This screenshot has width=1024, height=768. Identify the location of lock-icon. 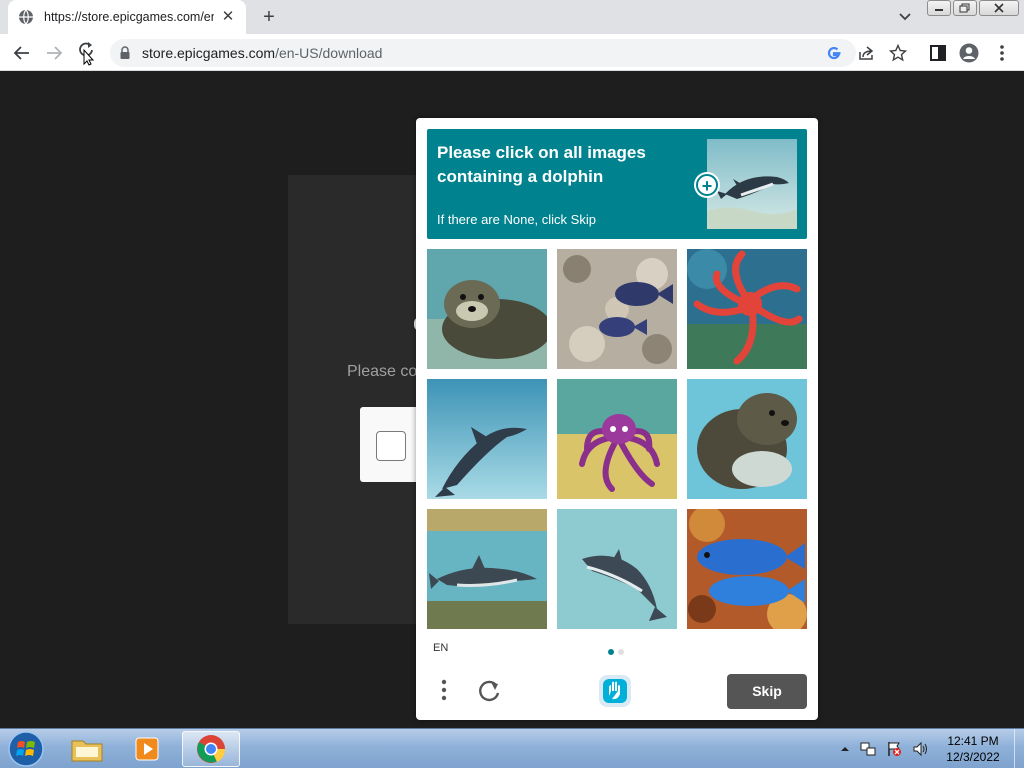
(125, 52).